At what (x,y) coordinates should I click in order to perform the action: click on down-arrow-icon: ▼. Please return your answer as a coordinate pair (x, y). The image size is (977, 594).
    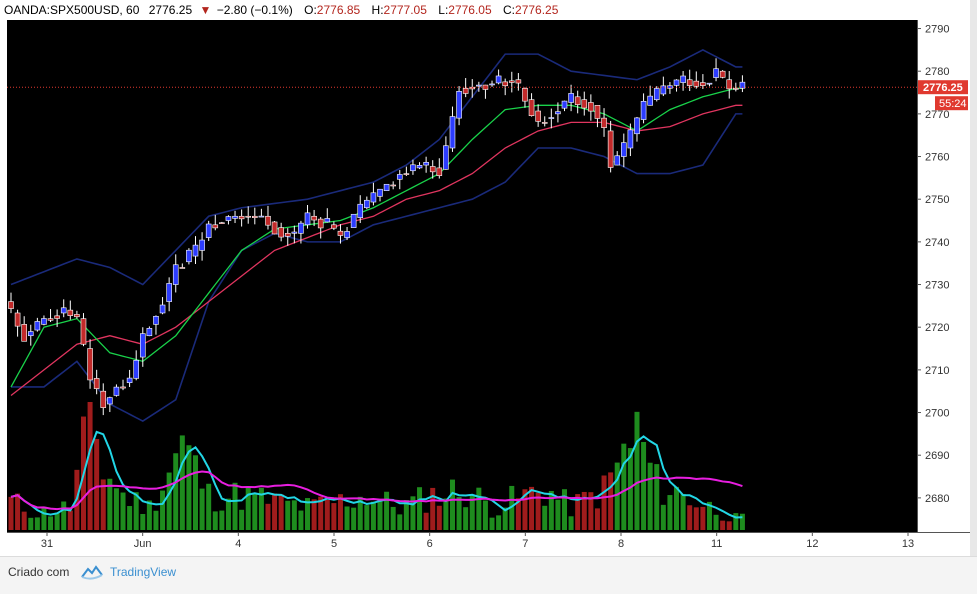
    Looking at the image, I should click on (205, 10).